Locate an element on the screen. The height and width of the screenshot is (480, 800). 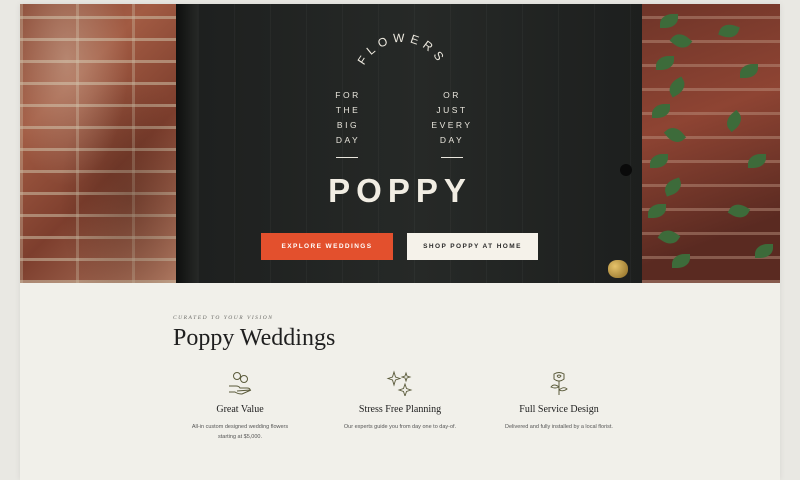
svg-text: FLOWERS is located at coordinates (402, 49).